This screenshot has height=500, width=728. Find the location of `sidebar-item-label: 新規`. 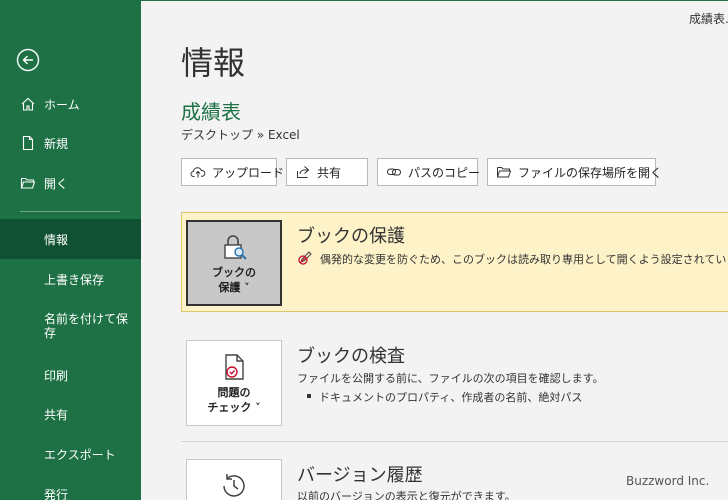

sidebar-item-label: 新規 is located at coordinates (56, 143).